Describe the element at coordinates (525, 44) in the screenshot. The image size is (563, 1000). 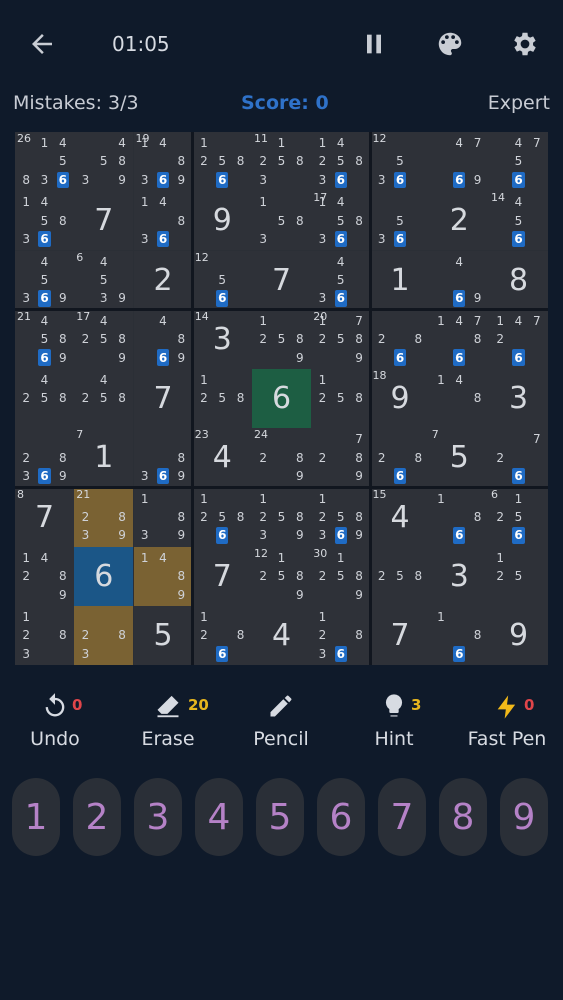
I see `settings-button` at that location.